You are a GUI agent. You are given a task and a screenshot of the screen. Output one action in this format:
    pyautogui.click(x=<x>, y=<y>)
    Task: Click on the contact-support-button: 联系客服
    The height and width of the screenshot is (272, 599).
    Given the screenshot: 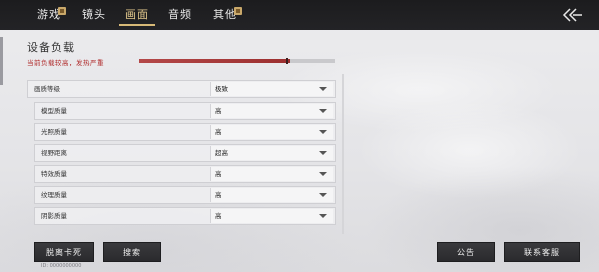 What is the action you would take?
    pyautogui.click(x=542, y=252)
    